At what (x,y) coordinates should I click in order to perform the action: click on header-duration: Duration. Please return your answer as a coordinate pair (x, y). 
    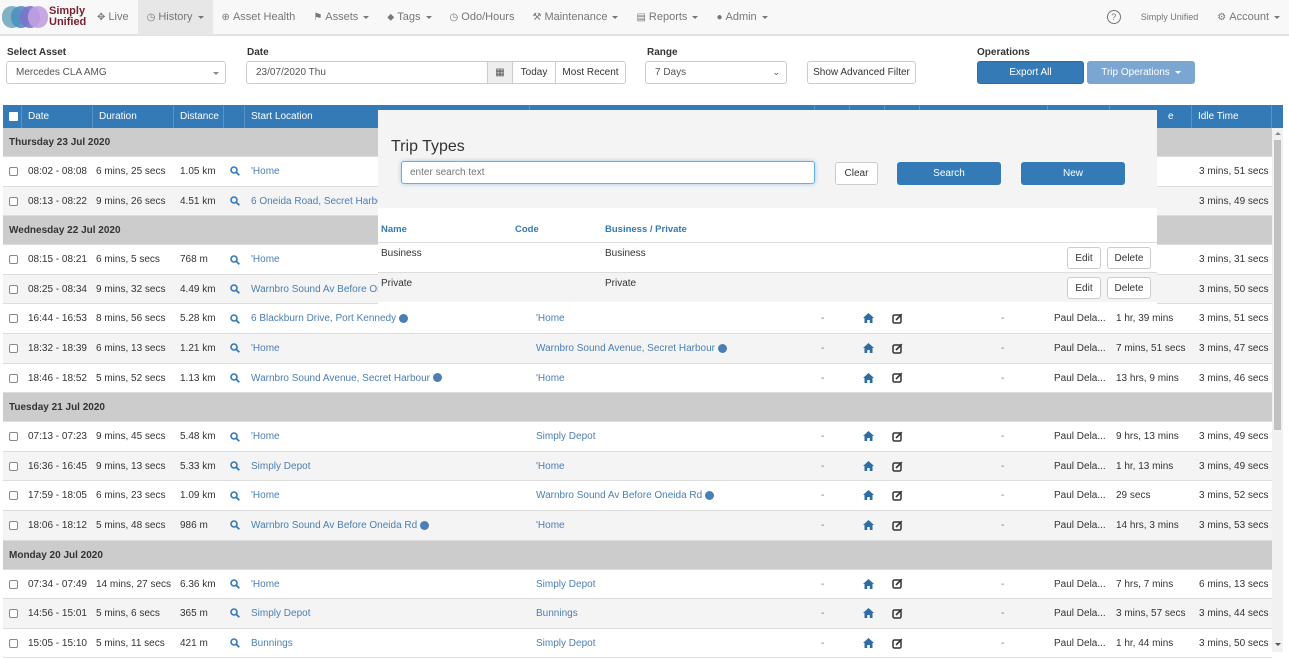
    Looking at the image, I should click on (133, 116).